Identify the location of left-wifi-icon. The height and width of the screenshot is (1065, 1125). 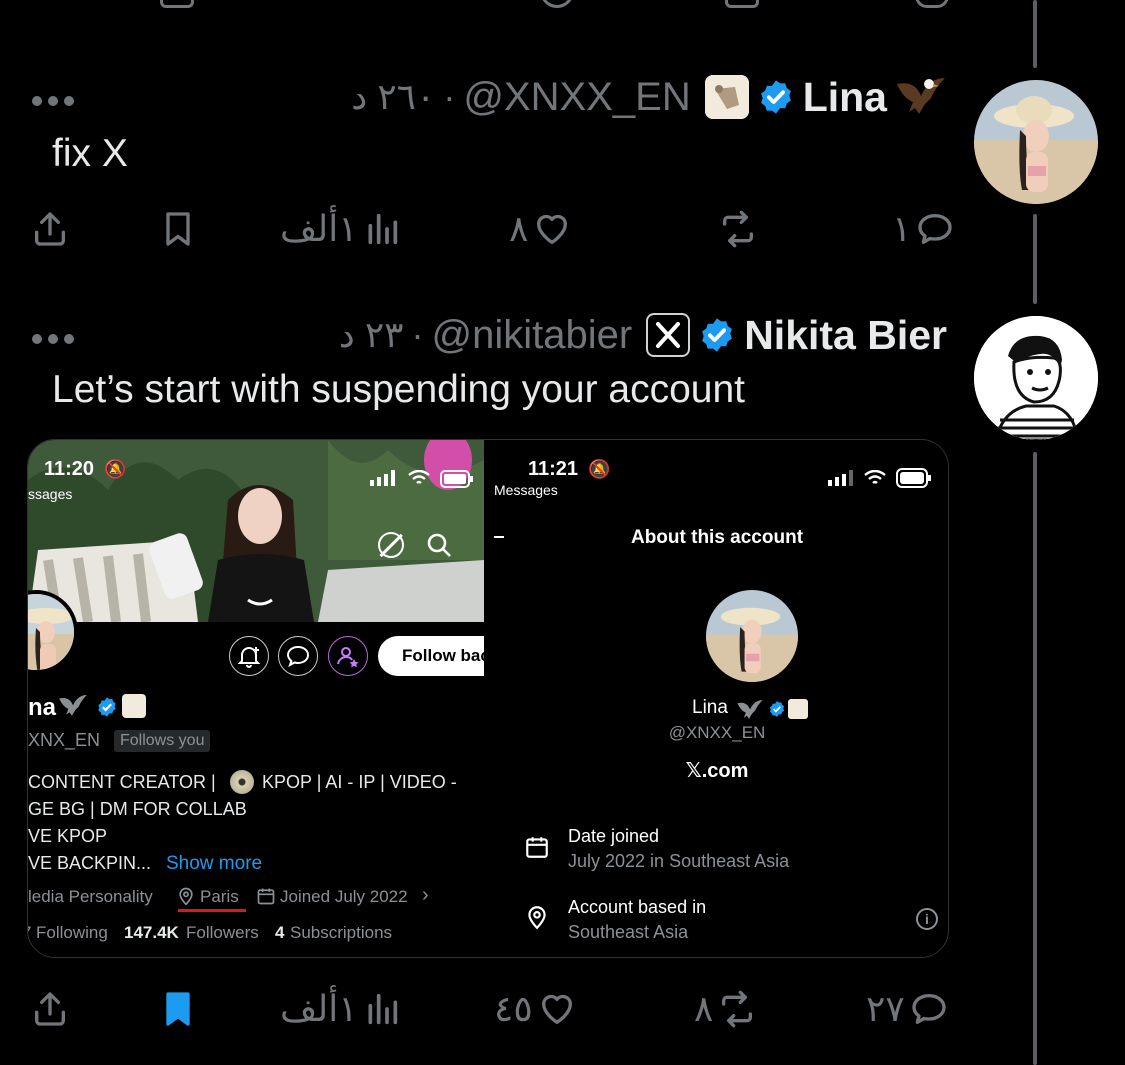
(419, 477).